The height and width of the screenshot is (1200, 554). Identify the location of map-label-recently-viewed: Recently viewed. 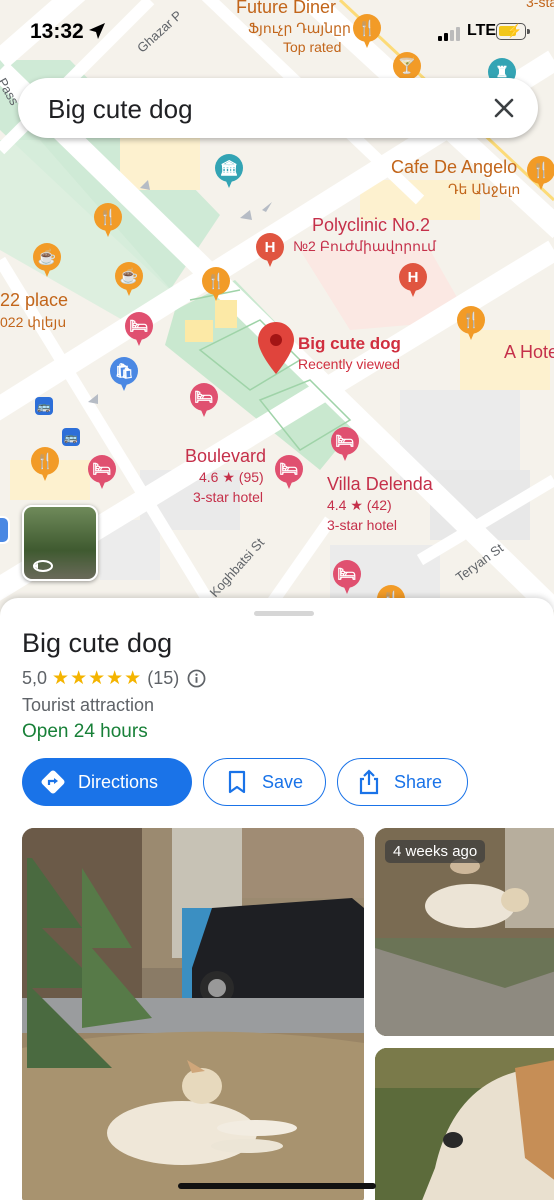
(349, 364).